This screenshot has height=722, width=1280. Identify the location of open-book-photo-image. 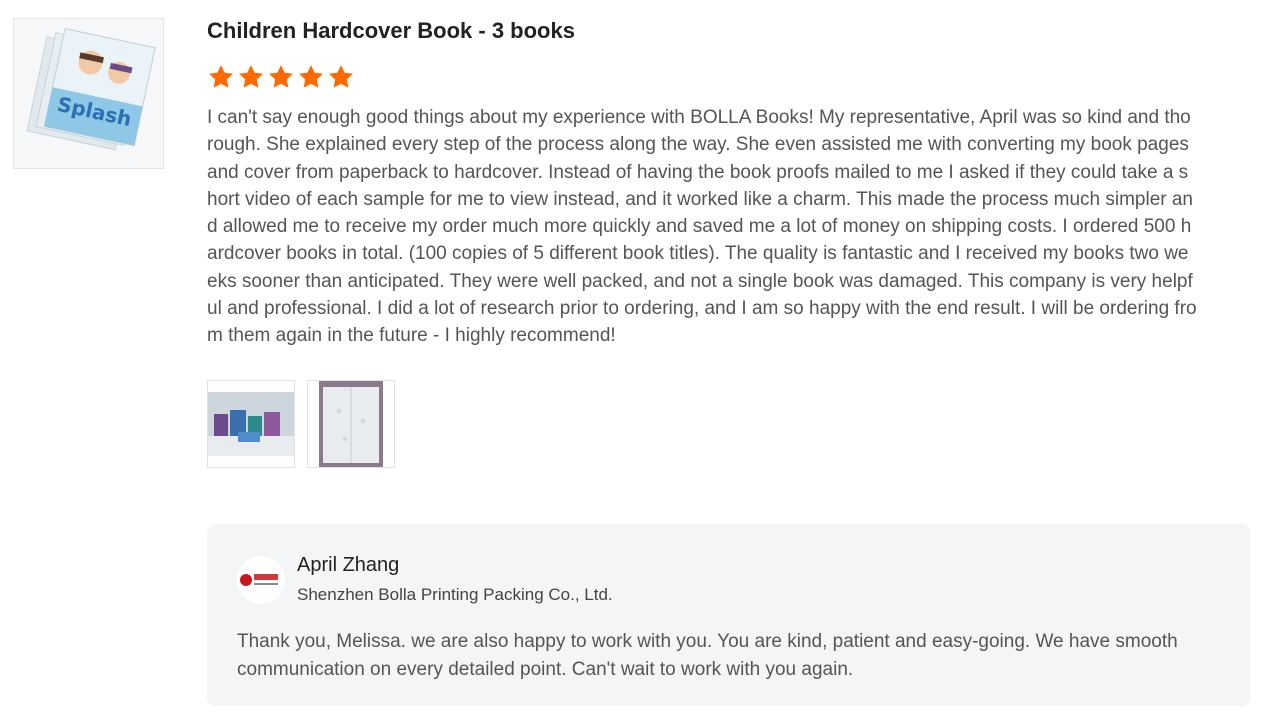
(351, 423).